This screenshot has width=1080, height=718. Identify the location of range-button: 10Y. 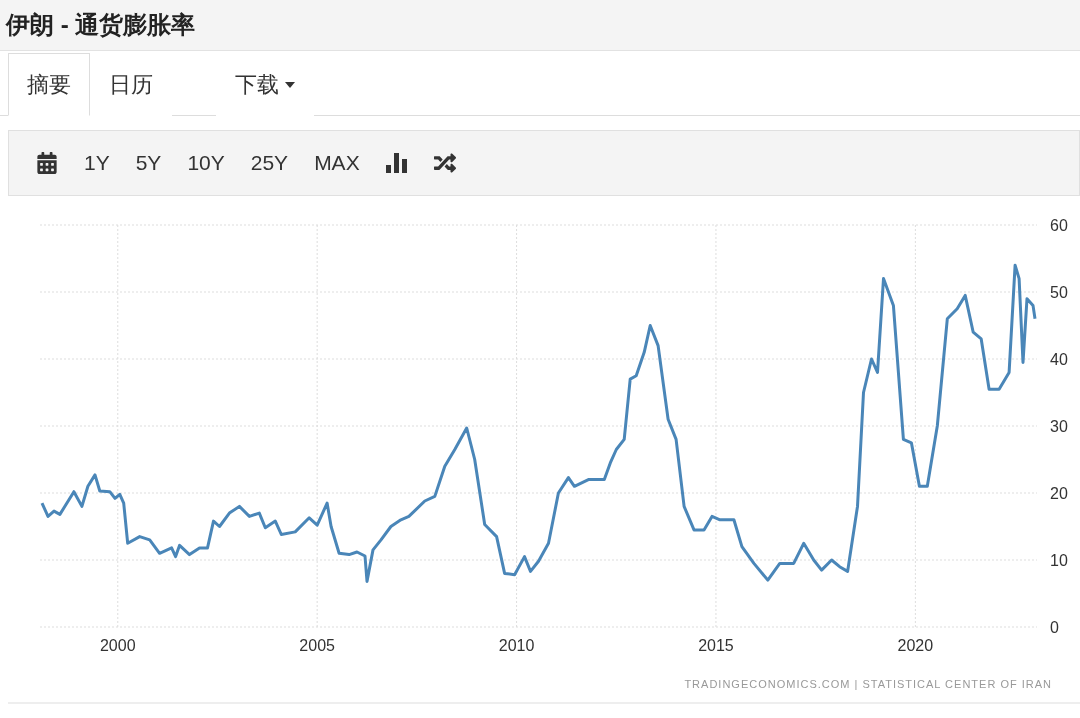
(206, 163).